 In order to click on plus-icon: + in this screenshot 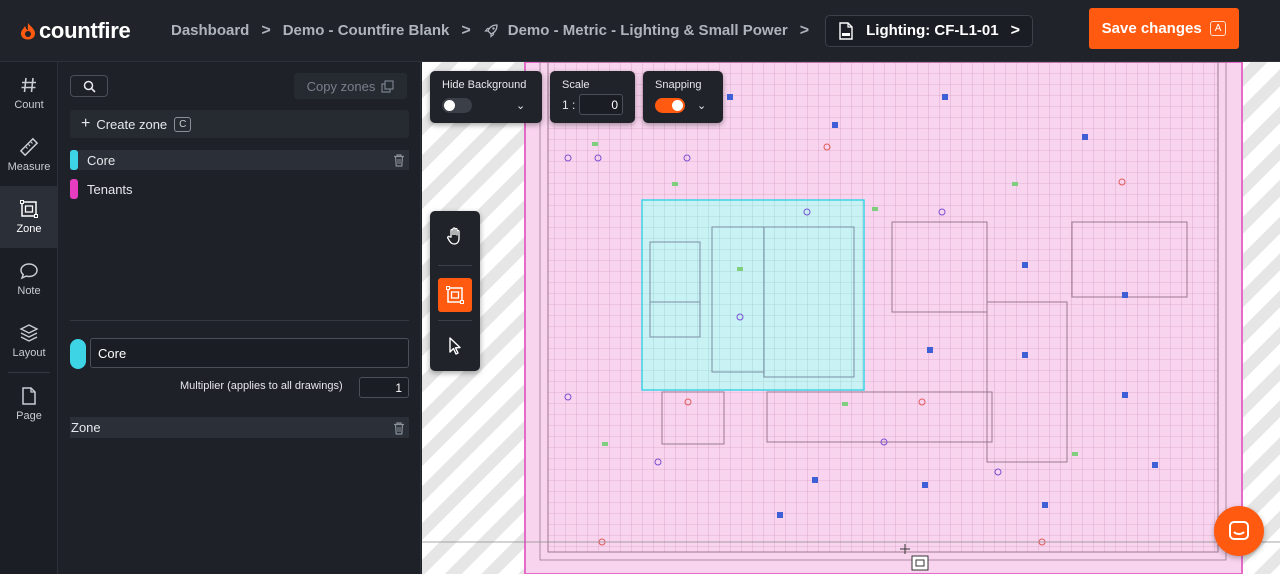, I will do `click(86, 123)`.